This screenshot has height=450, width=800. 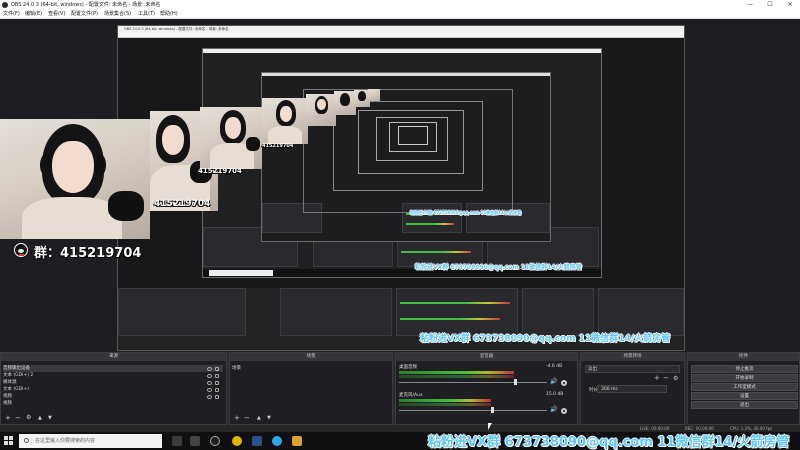 I want to click on taskbar-search-box: 在这里输入你要搜索的内容, so click(x=90, y=441).